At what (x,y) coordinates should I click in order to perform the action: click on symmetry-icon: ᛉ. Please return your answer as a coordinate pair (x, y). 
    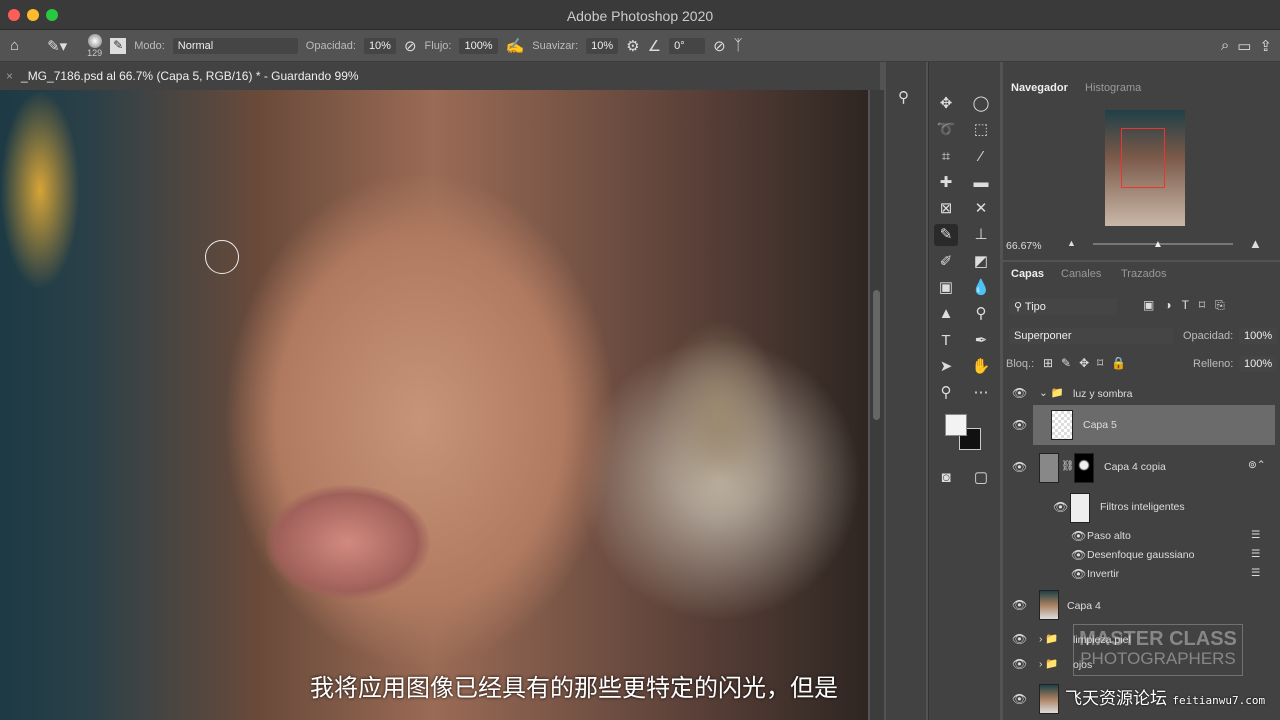
    Looking at the image, I should click on (738, 45).